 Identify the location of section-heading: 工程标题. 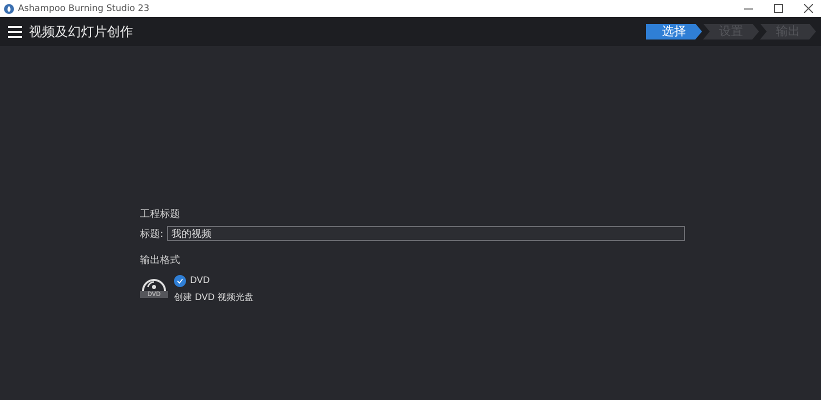
(160, 214).